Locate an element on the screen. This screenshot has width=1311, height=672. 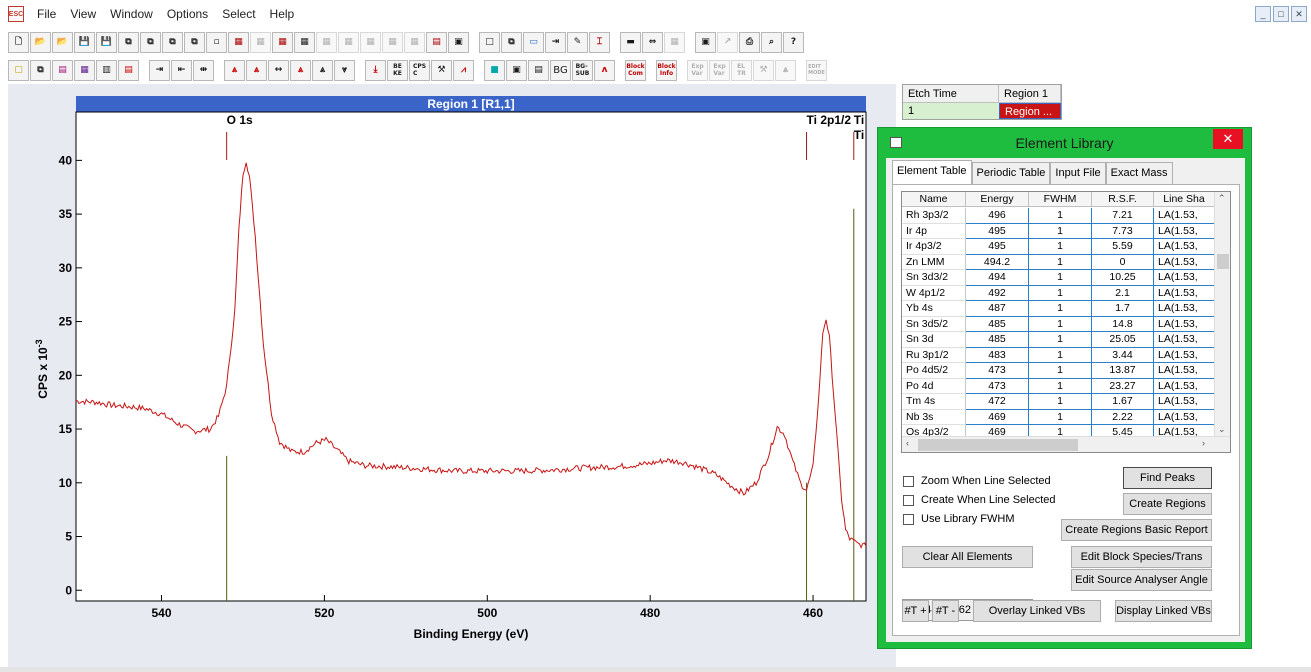
zoom-when-selected-option: Zoom When Line Selected is located at coordinates (977, 481).